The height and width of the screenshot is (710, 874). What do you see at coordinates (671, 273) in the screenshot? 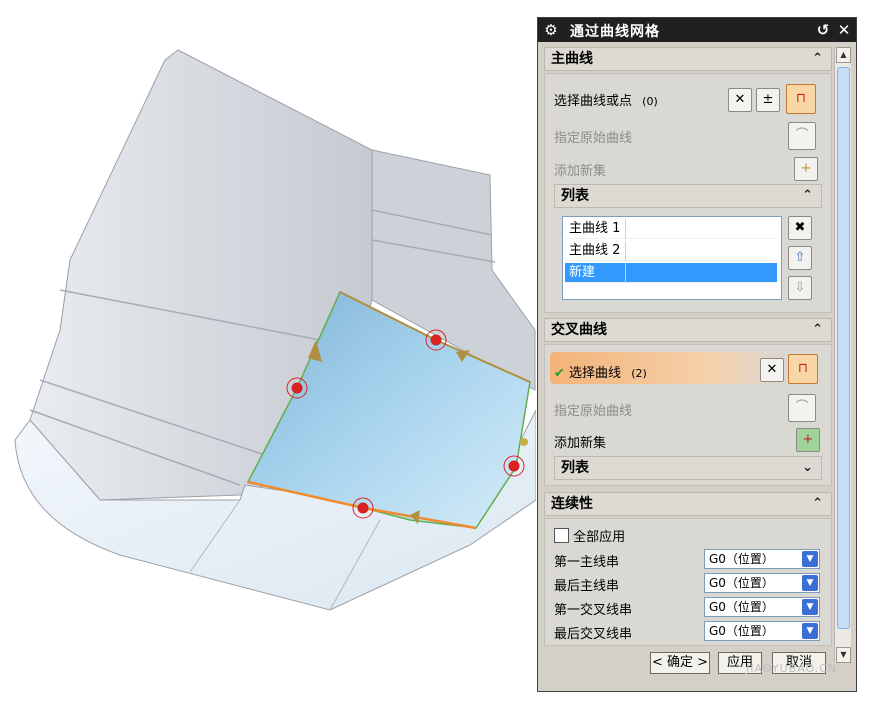
I see `list-item: 新建` at bounding box center [671, 273].